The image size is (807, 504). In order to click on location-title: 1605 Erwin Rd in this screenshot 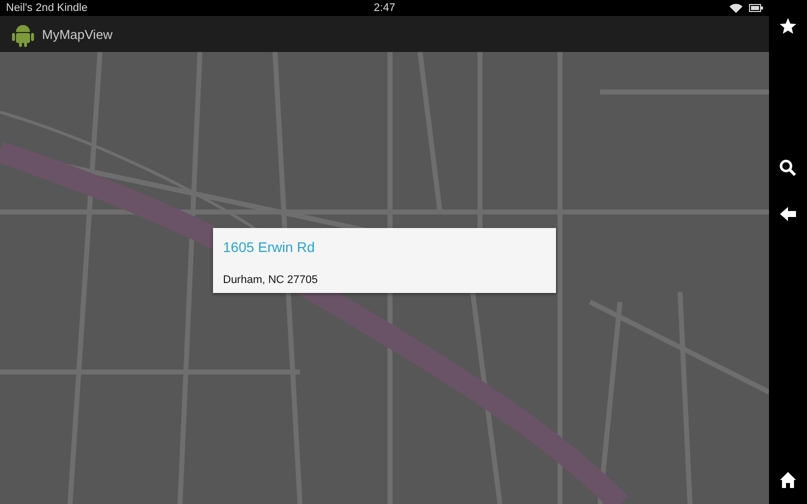, I will do `click(384, 247)`.